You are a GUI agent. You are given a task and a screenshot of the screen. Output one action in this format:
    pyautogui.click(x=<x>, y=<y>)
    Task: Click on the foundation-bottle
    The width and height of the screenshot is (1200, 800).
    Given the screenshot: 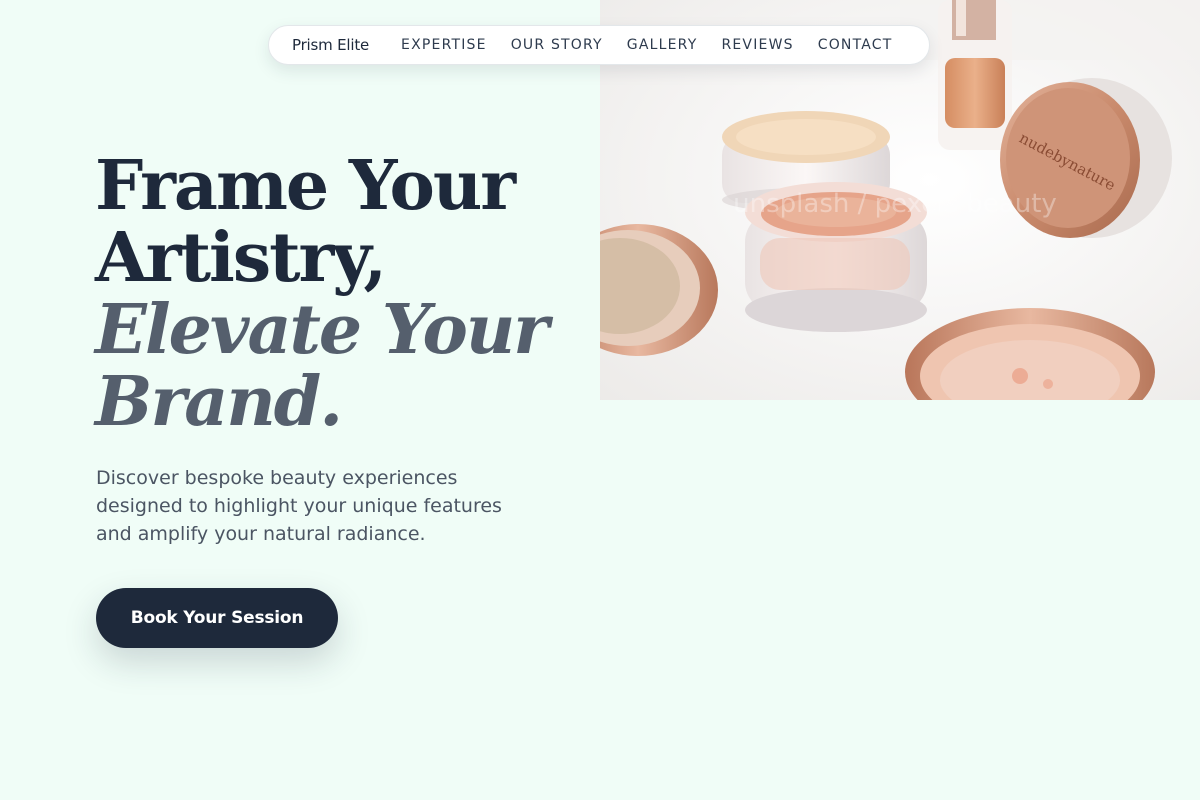 What is the action you would take?
    pyautogui.click(x=975, y=75)
    